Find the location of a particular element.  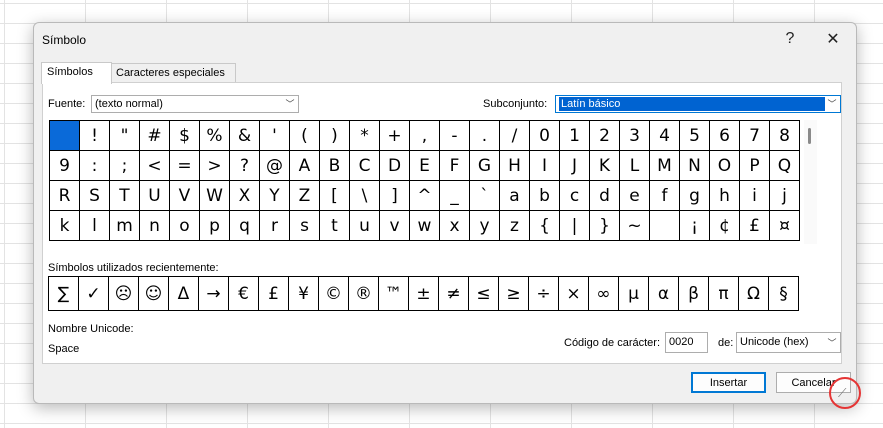

recent-symbol-cell: µ is located at coordinates (634, 293).